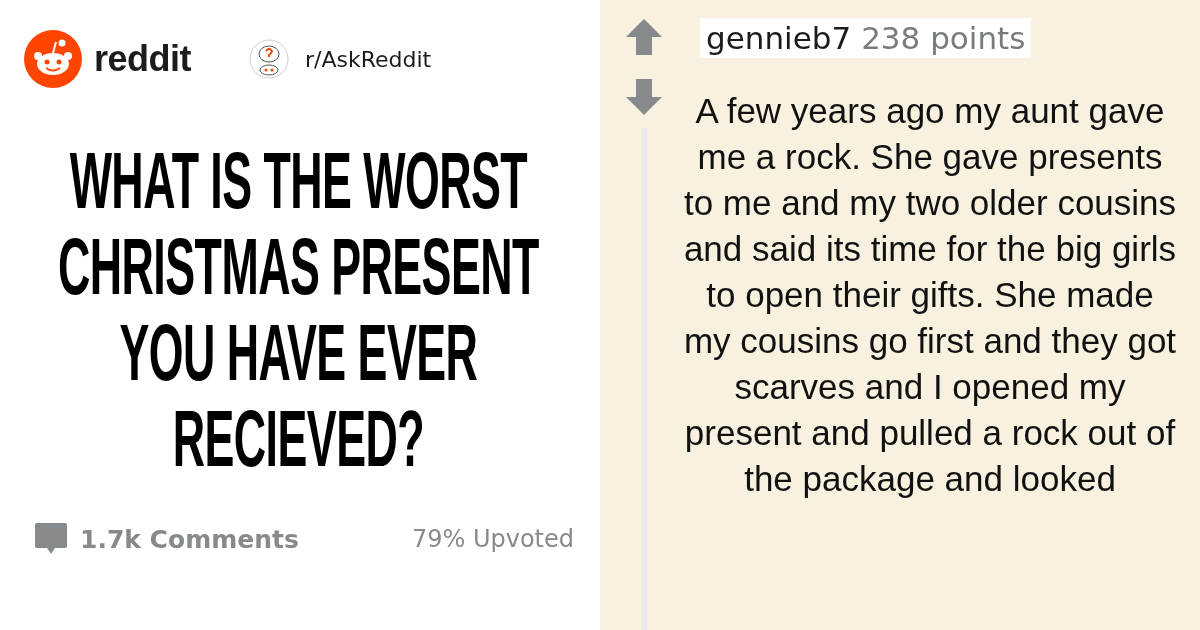  What do you see at coordinates (943, 38) in the screenshot?
I see `comment-points: 238 points` at bounding box center [943, 38].